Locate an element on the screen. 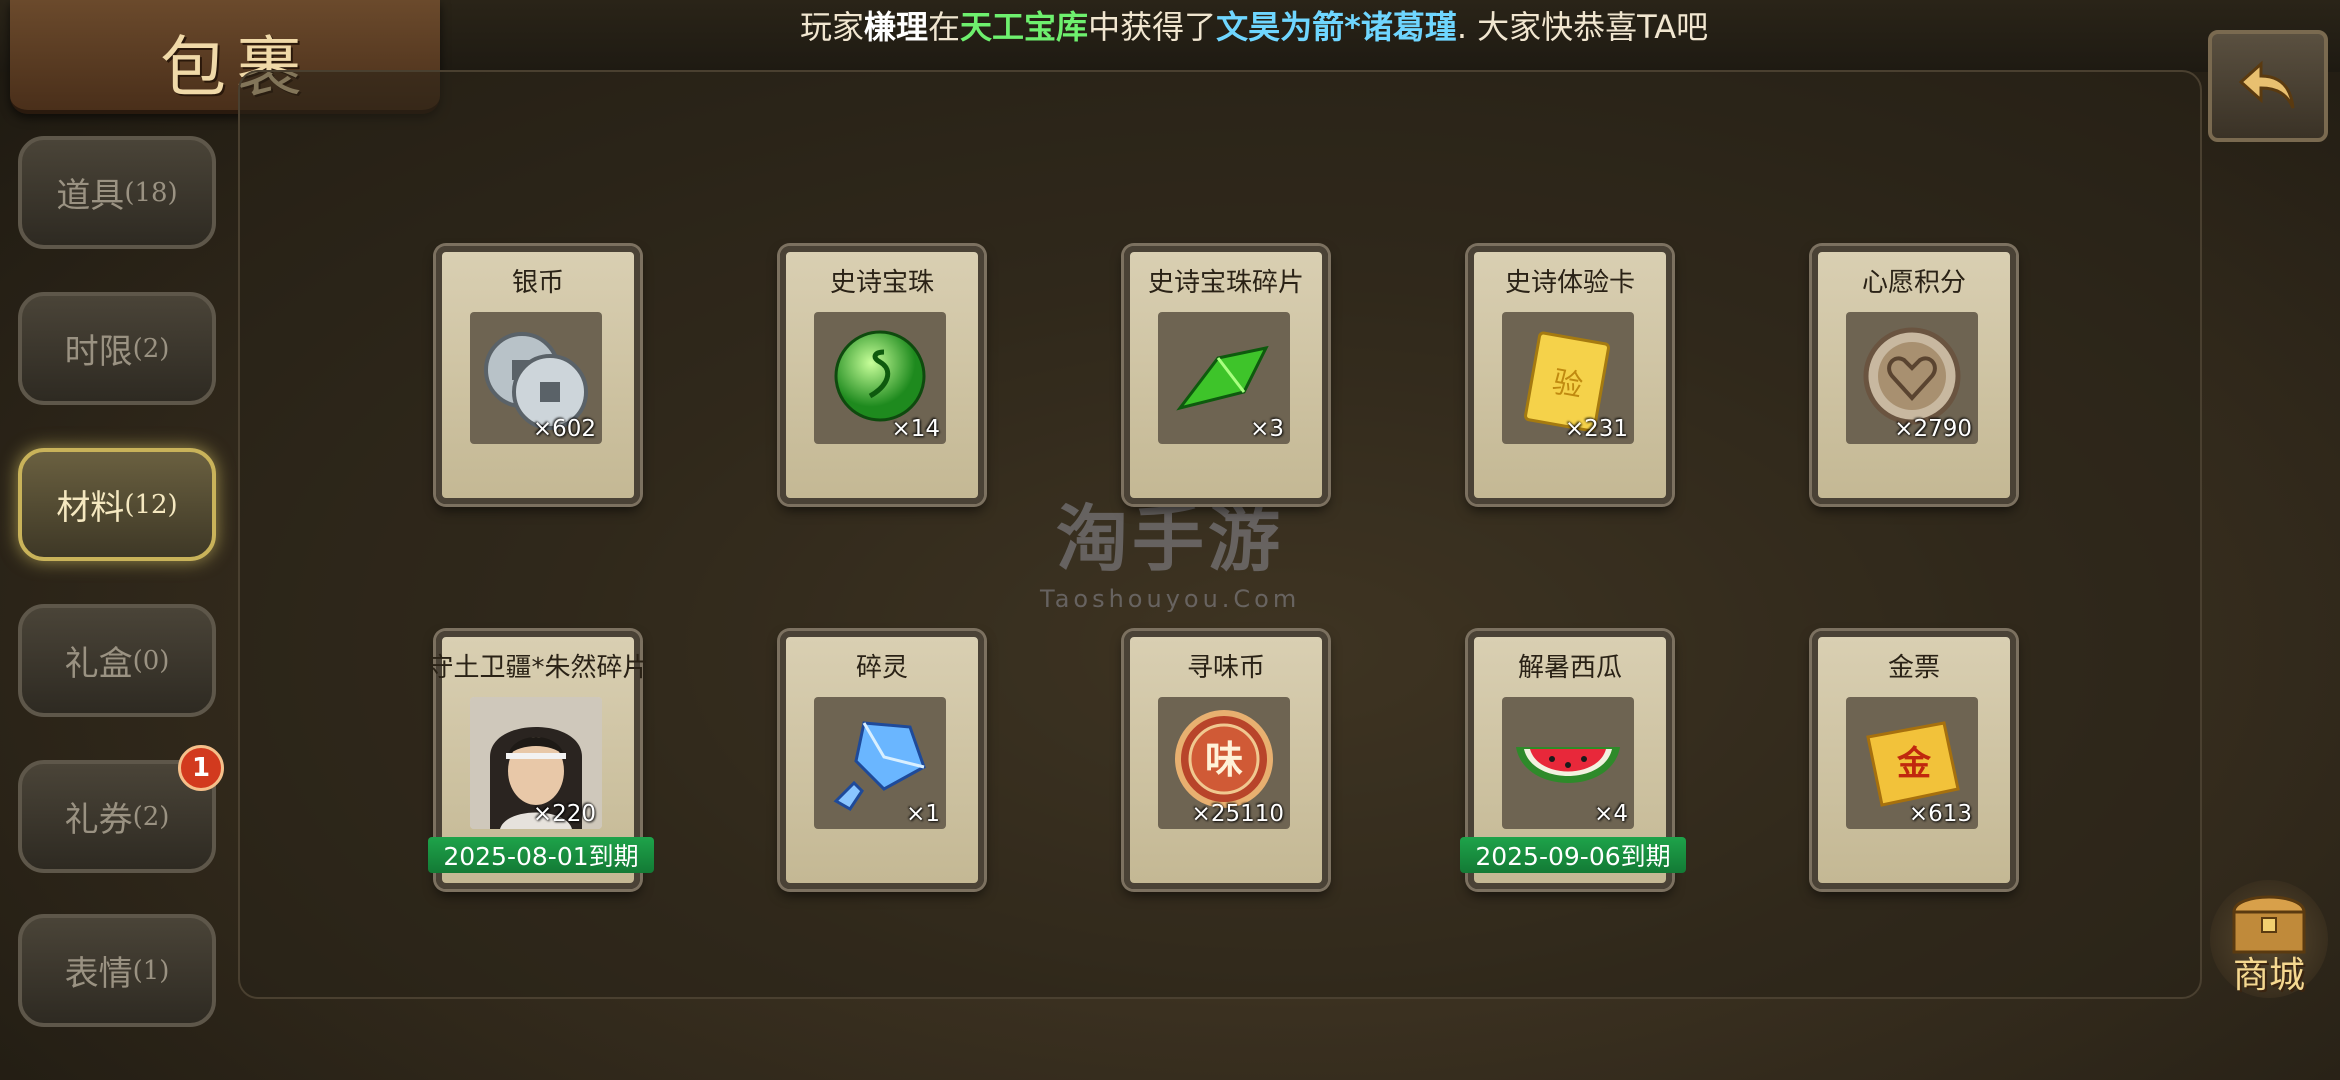 The width and height of the screenshot is (2340, 1080). shop-button: 商城 is located at coordinates (2269, 939).